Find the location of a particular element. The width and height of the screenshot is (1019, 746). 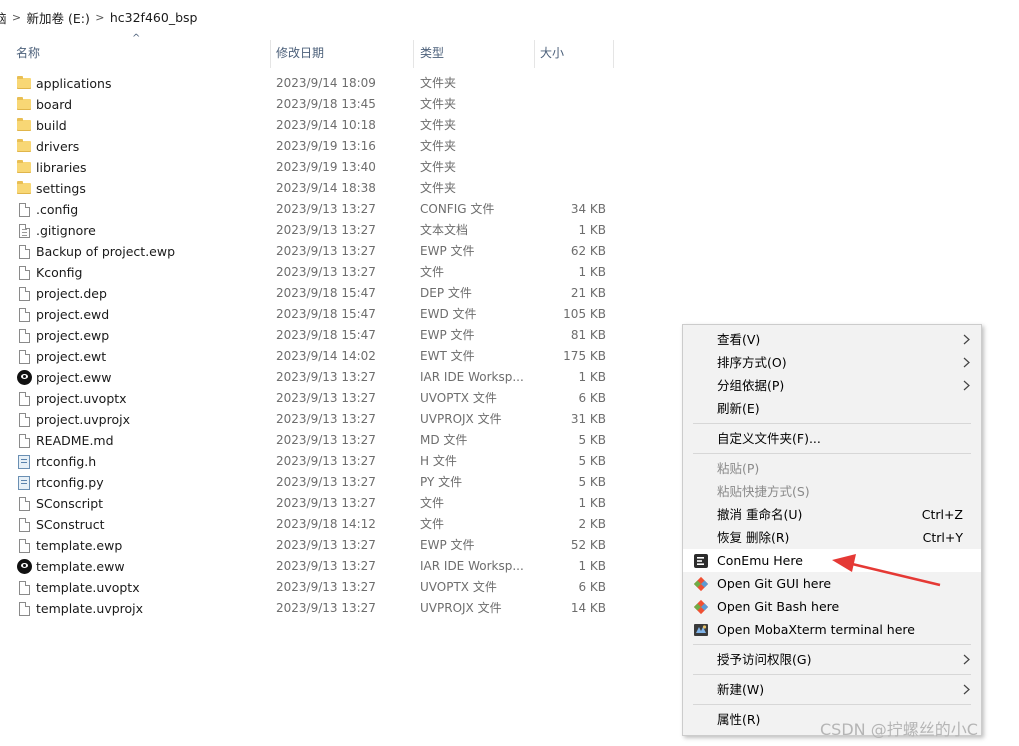

annotation-arrow is located at coordinates (886, 570).